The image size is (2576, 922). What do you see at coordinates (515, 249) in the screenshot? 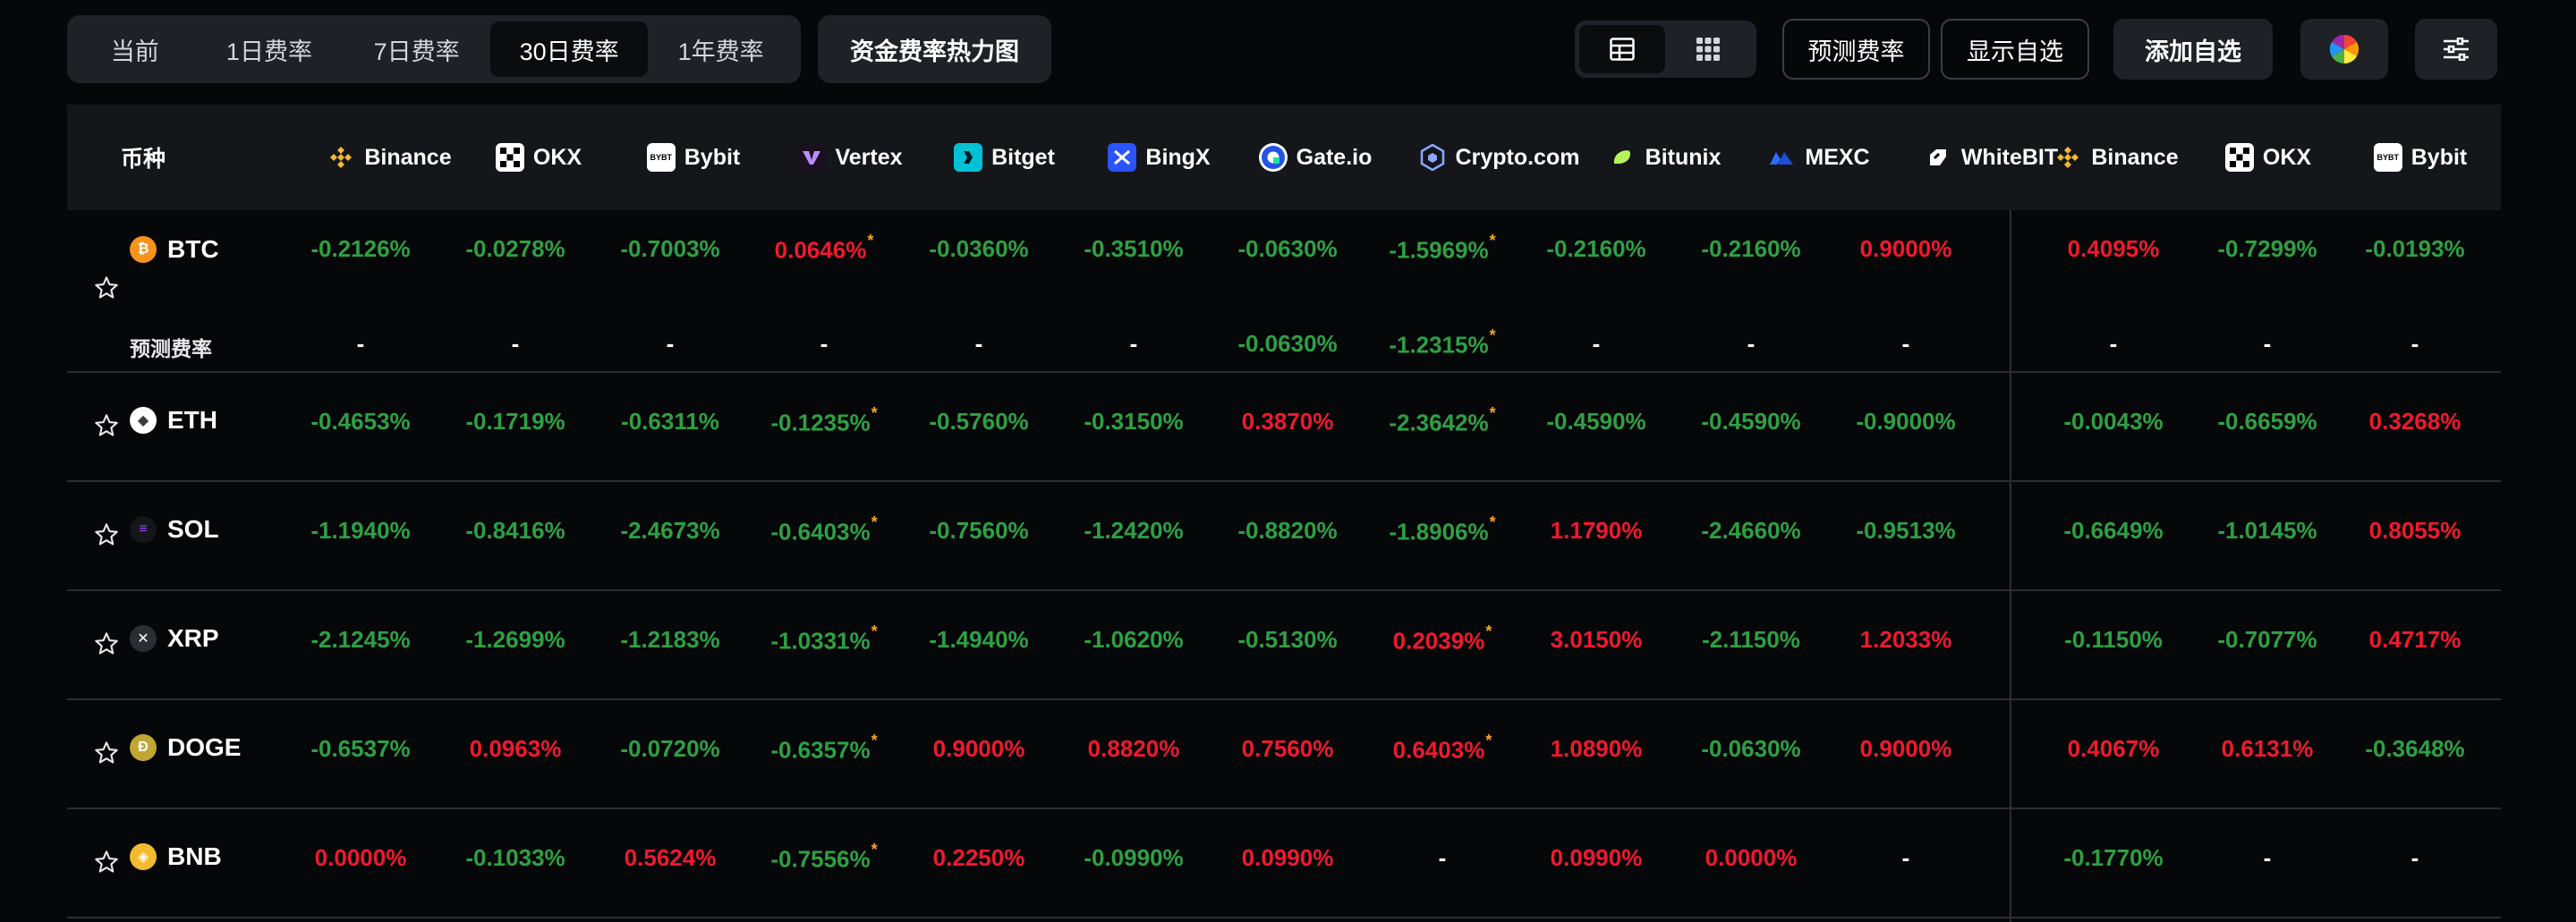
I see `rate-cell: -0.0278%` at bounding box center [515, 249].